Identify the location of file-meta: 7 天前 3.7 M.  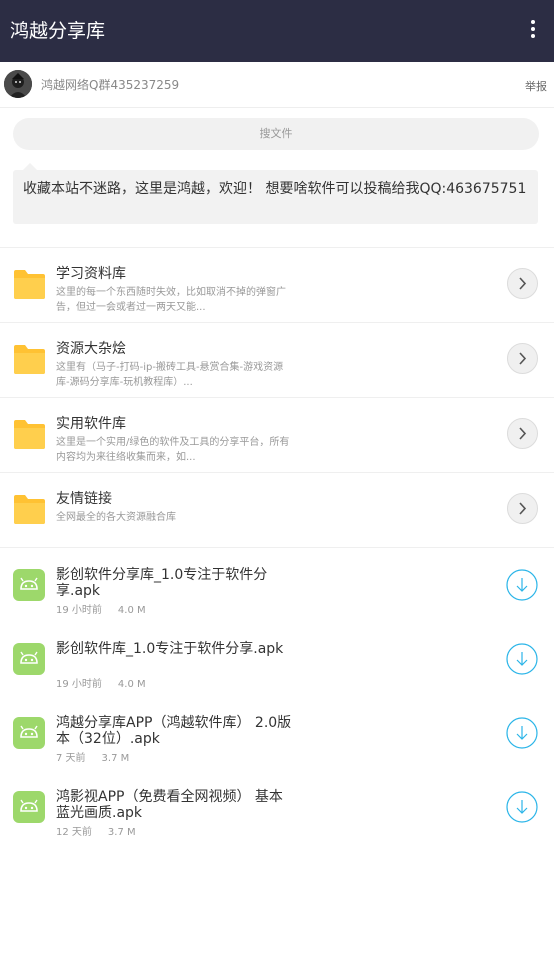
(92, 756).